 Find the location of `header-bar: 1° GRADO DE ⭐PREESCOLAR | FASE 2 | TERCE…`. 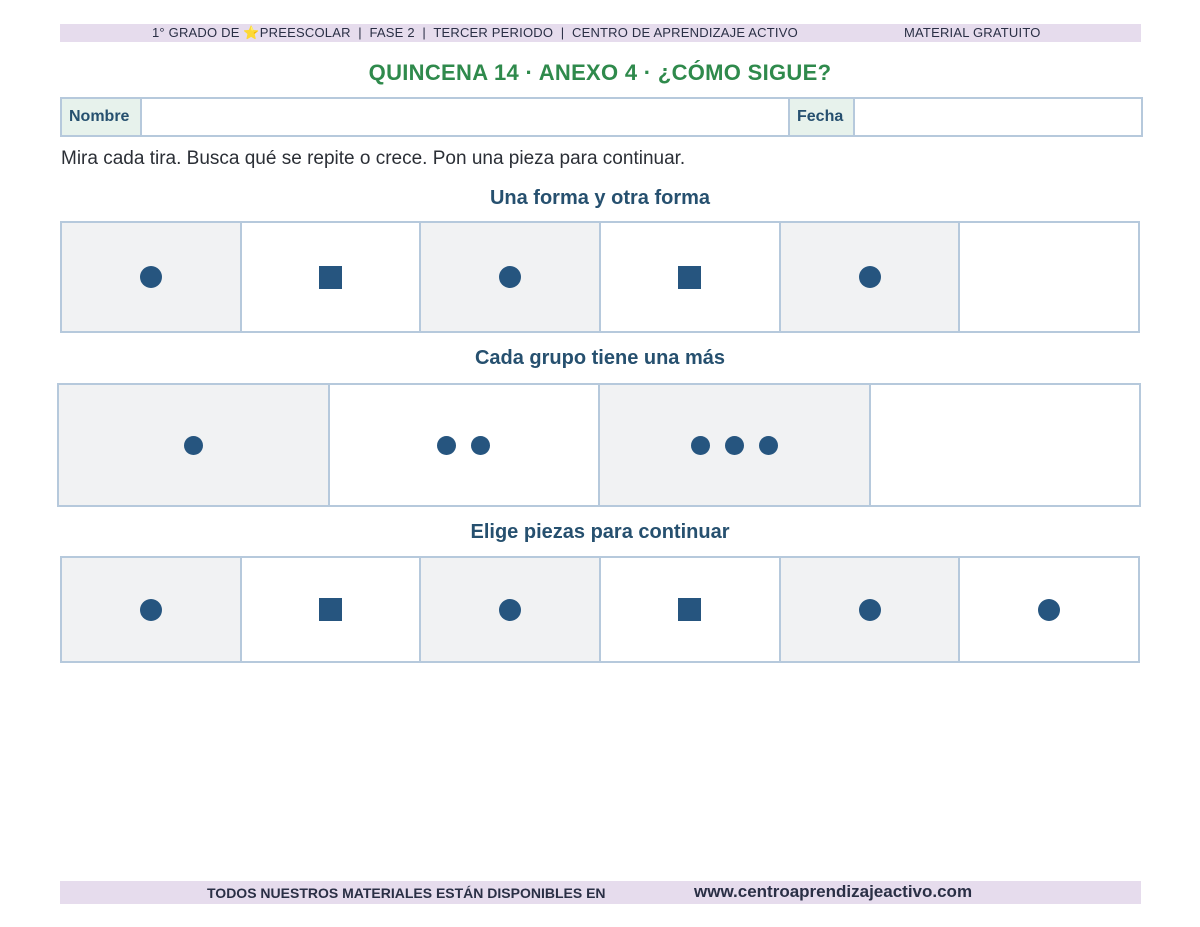

header-bar: 1° GRADO DE ⭐PREESCOLAR | FASE 2 | TERCE… is located at coordinates (600, 33).